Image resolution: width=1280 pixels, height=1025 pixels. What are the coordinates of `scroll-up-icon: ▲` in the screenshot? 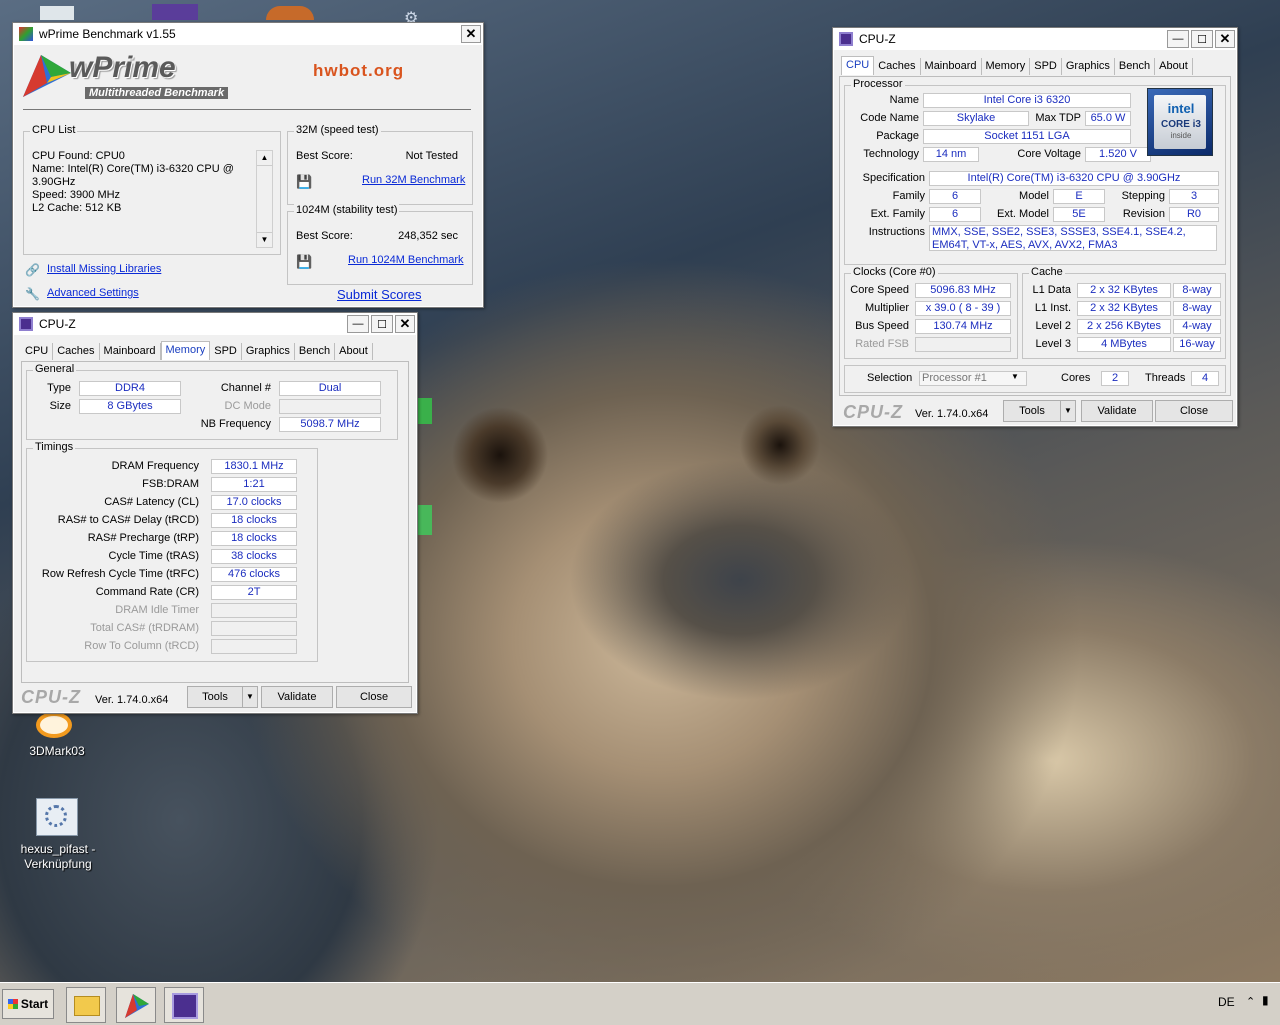 It's located at (264, 158).